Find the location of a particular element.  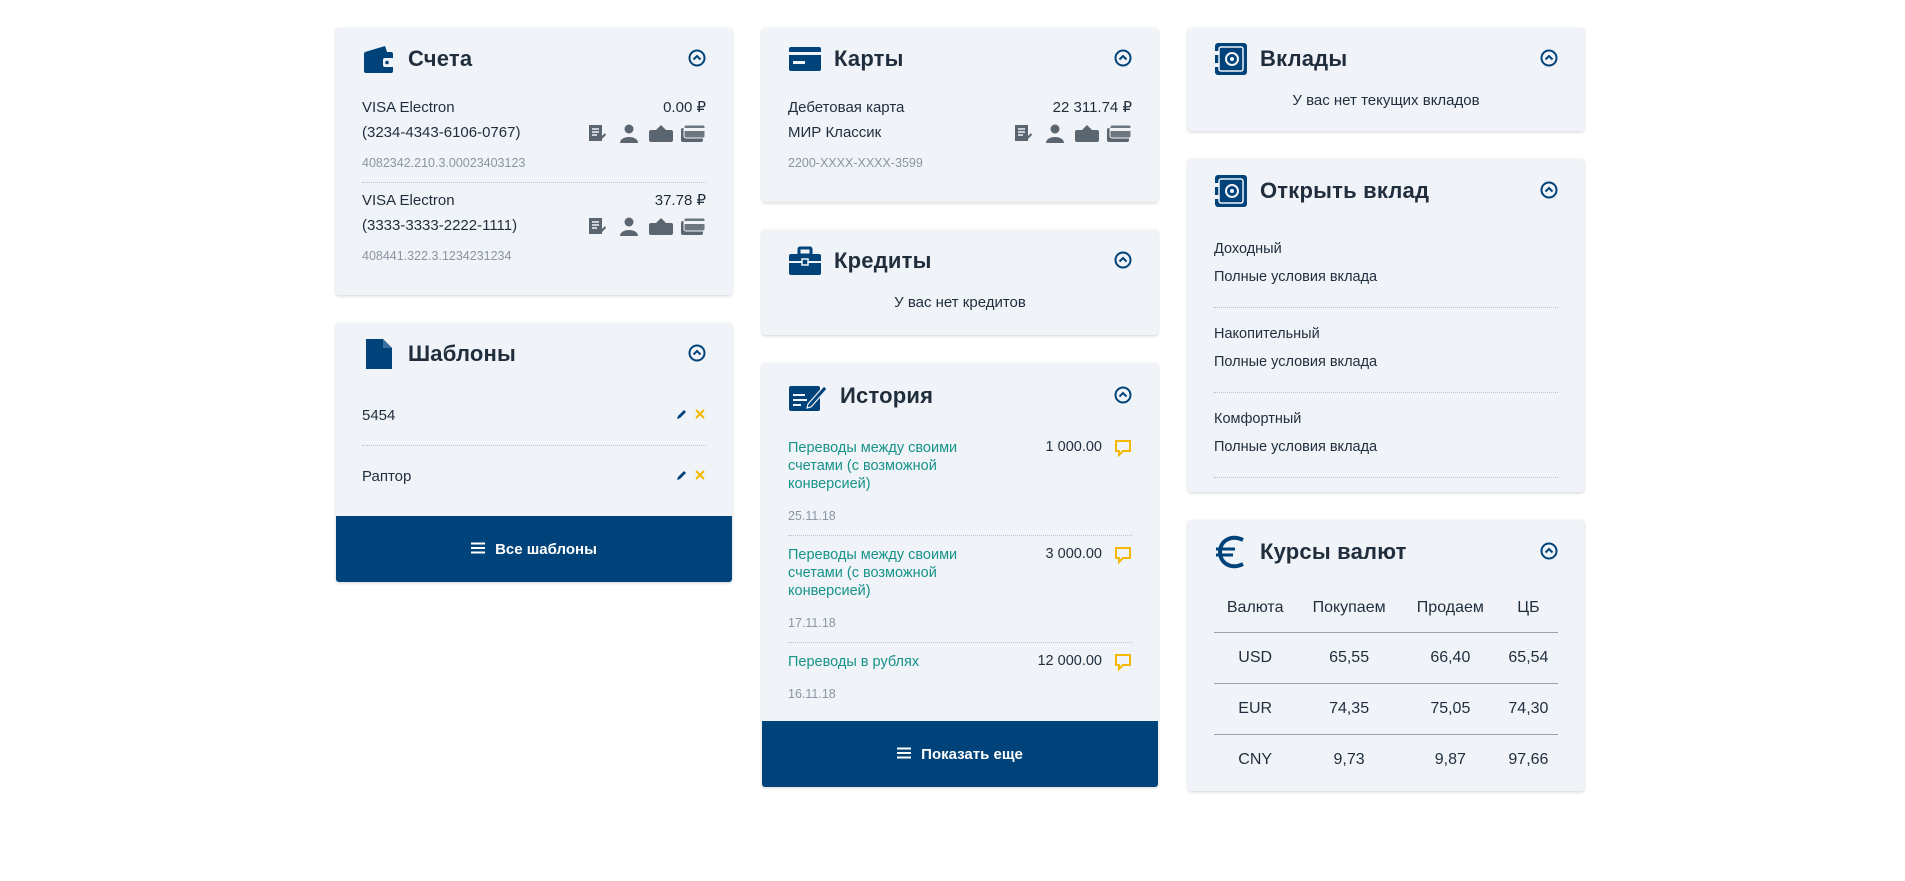

rates-buy: 9,73 is located at coordinates (1349, 759).